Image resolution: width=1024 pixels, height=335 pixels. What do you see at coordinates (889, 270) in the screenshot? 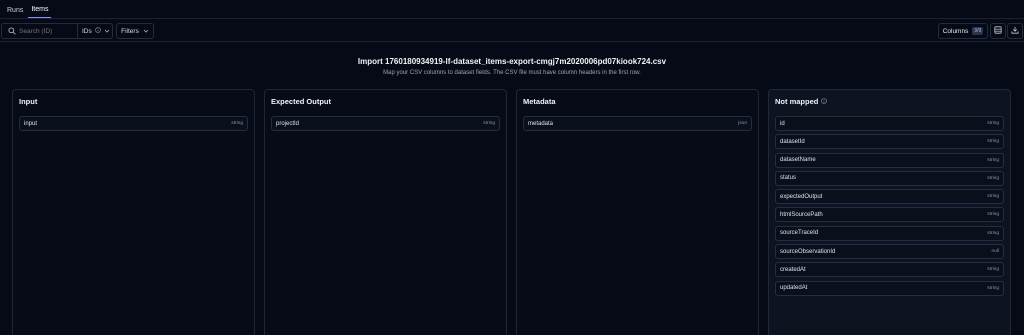
I see `column-item: createdAt string` at bounding box center [889, 270].